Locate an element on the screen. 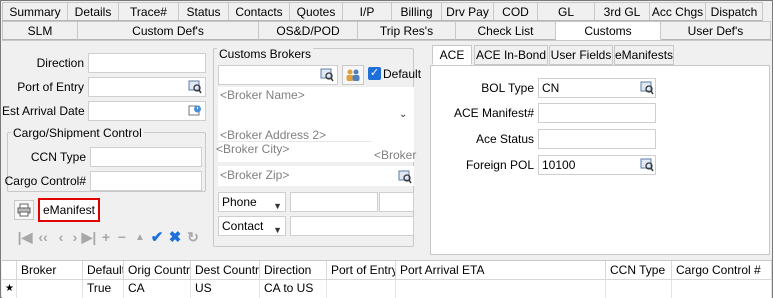 The image size is (773, 298). new-row-star-icon: ★ is located at coordinates (9, 289).